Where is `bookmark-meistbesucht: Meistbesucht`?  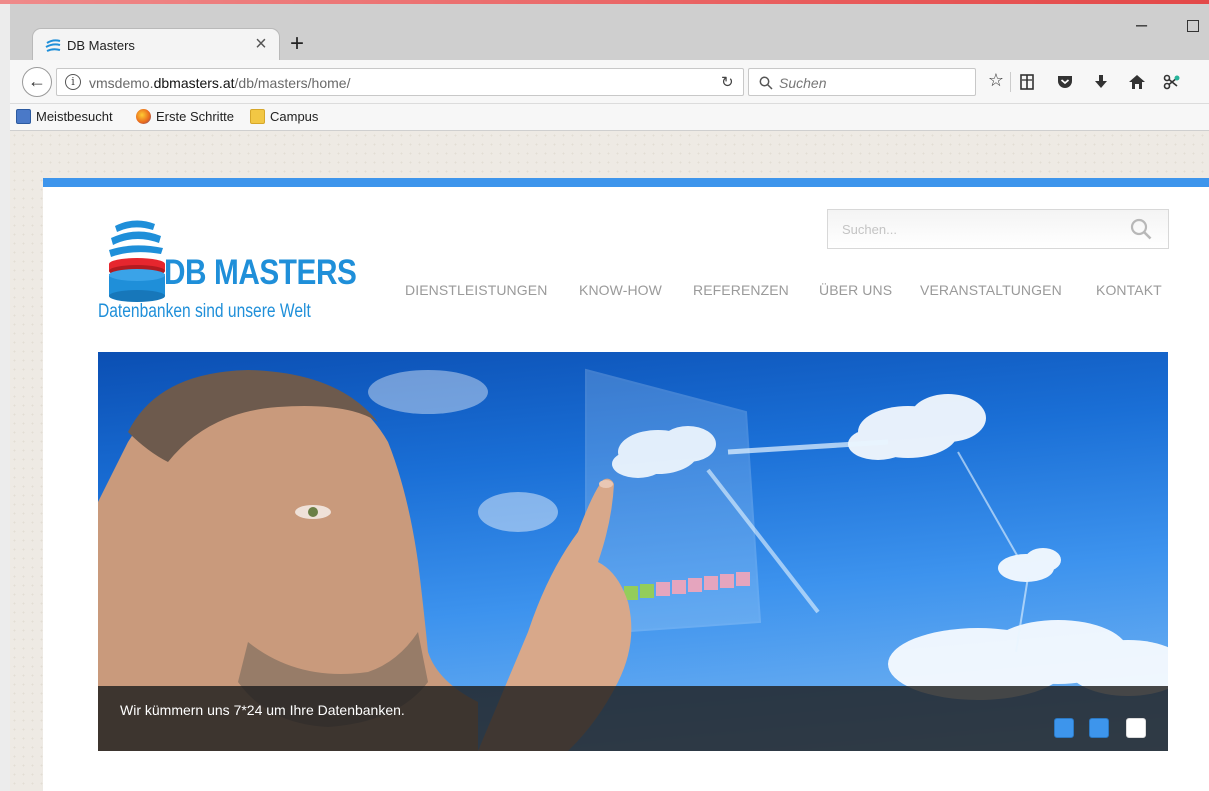
bookmark-meistbesucht: Meistbesucht is located at coordinates (64, 116).